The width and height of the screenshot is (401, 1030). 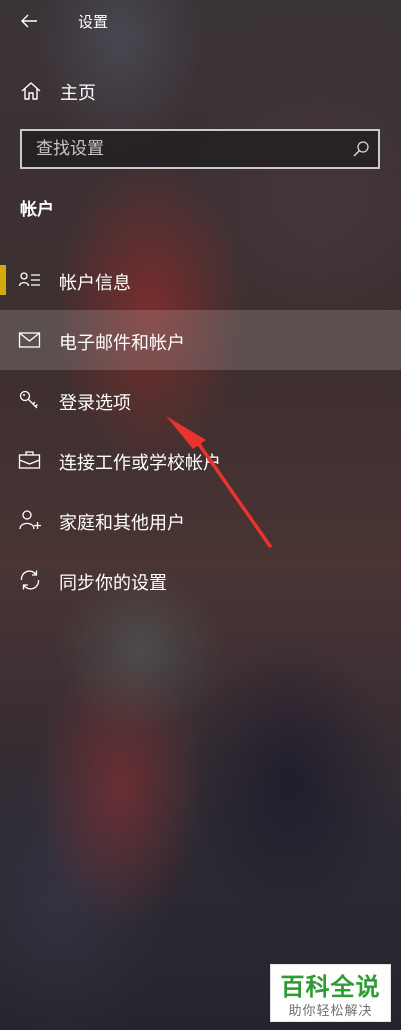 I want to click on search-input, so click(x=182, y=149).